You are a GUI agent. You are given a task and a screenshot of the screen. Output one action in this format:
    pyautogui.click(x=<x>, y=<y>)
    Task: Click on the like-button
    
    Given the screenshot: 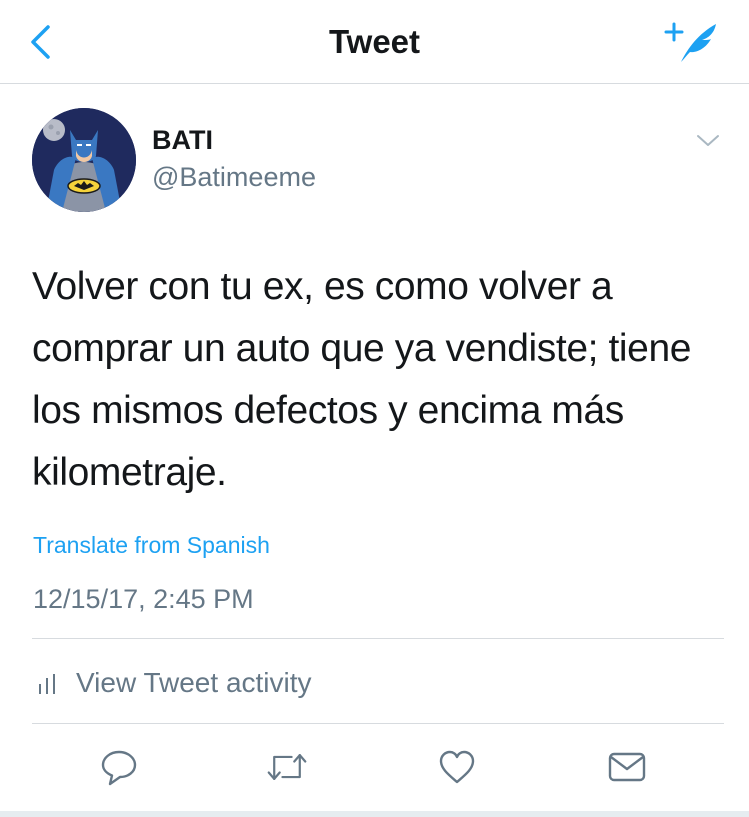 What is the action you would take?
    pyautogui.click(x=457, y=767)
    